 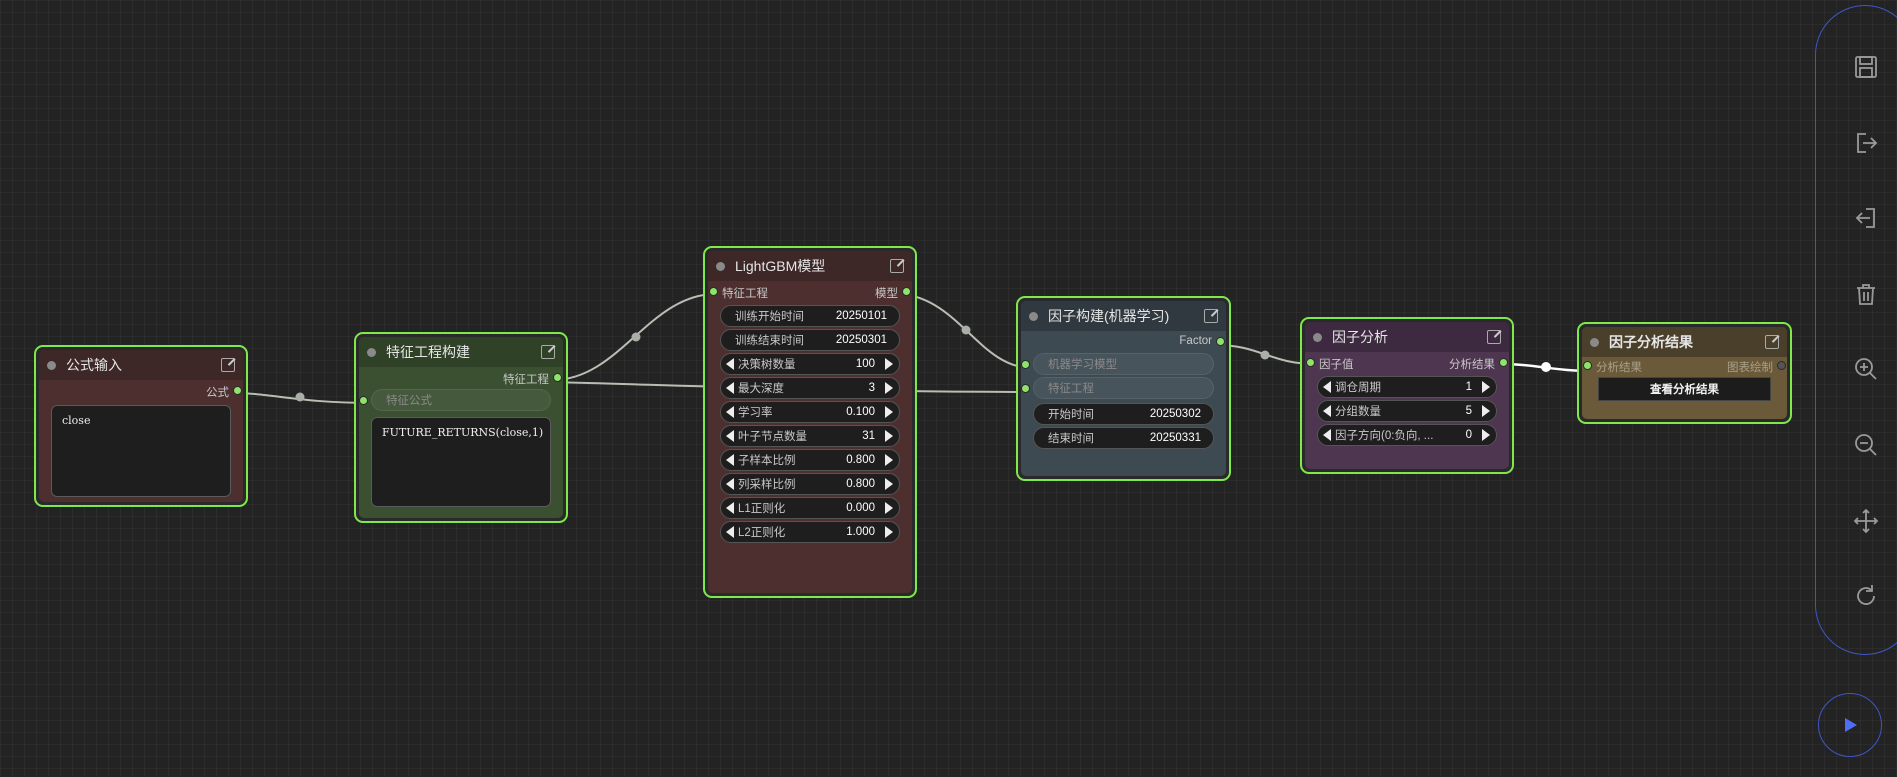 What do you see at coordinates (1867, 143) in the screenshot?
I see `export-icon` at bounding box center [1867, 143].